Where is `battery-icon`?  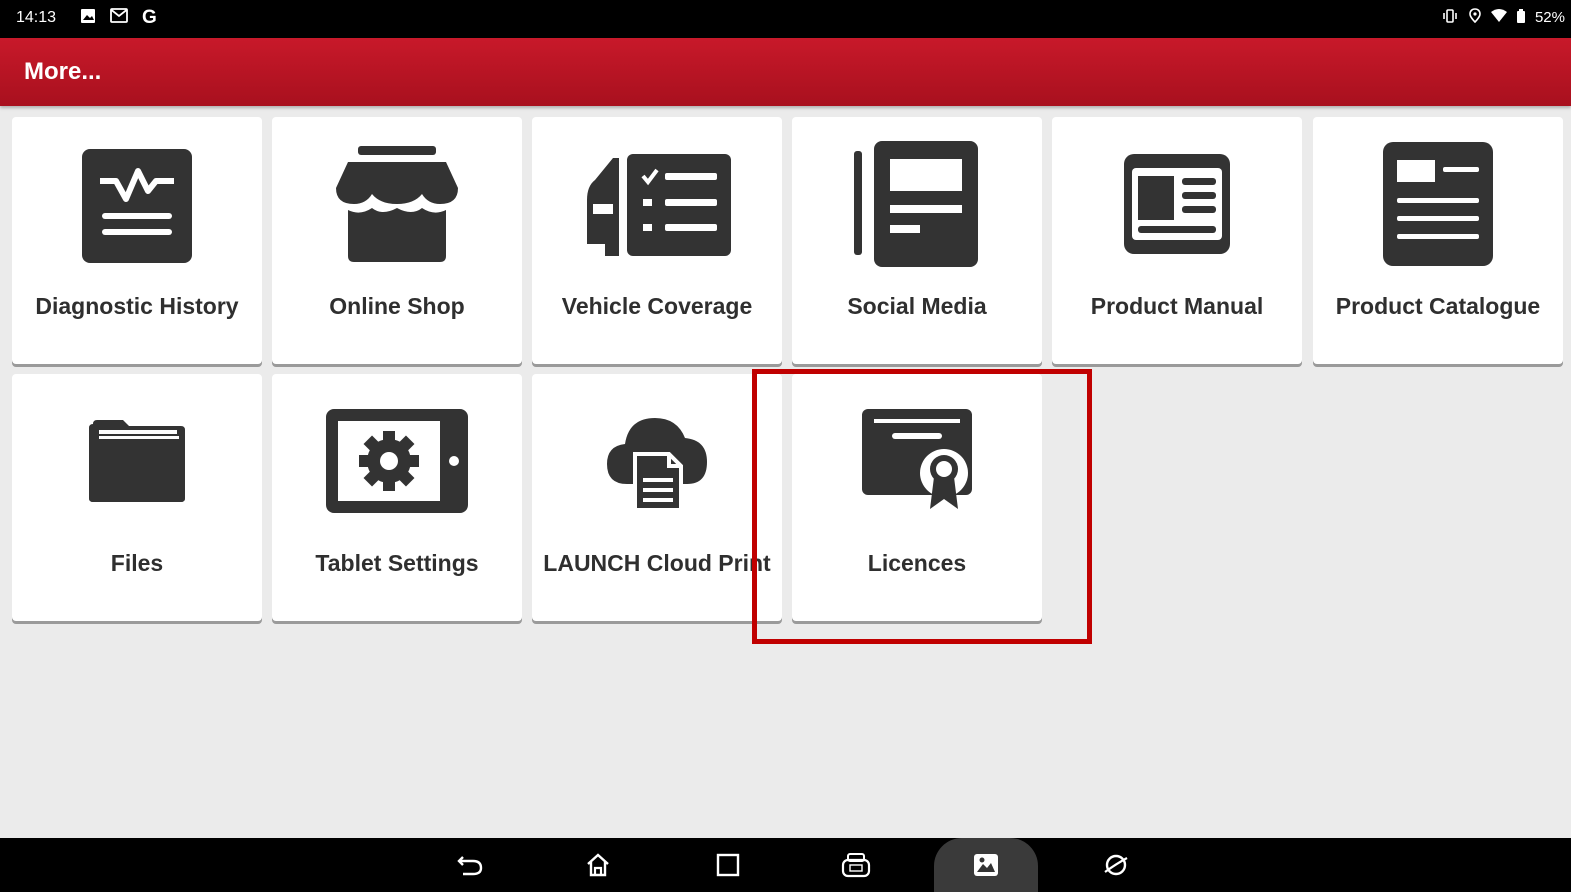
battery-icon is located at coordinates (1520, 17).